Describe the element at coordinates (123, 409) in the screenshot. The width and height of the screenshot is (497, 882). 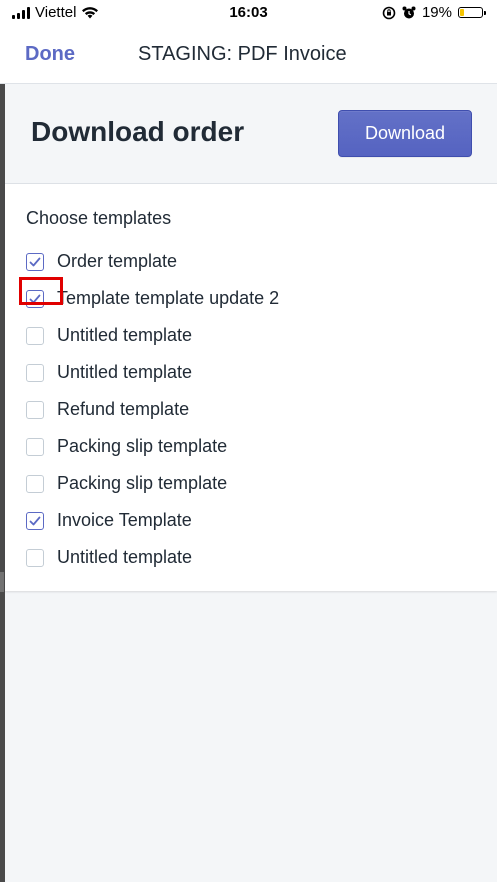
I see `template-label: Refund template` at that location.